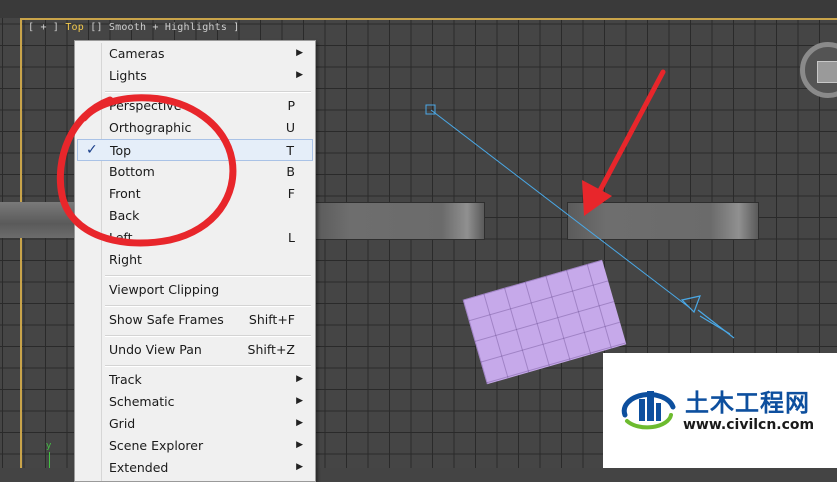 The image size is (837, 482). I want to click on menu-item-bottom: Bottom B, so click(195, 172).